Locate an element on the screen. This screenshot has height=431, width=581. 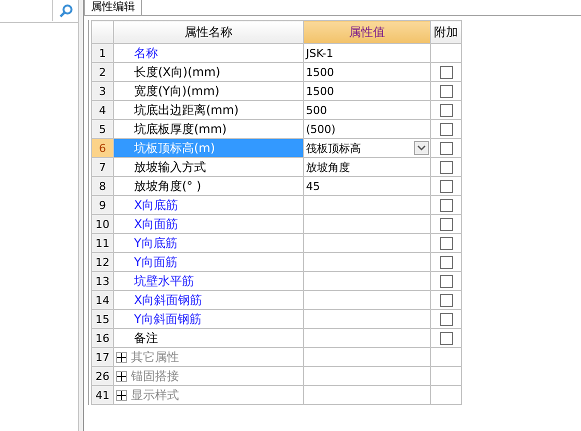
row-number: 13 is located at coordinates (103, 281).